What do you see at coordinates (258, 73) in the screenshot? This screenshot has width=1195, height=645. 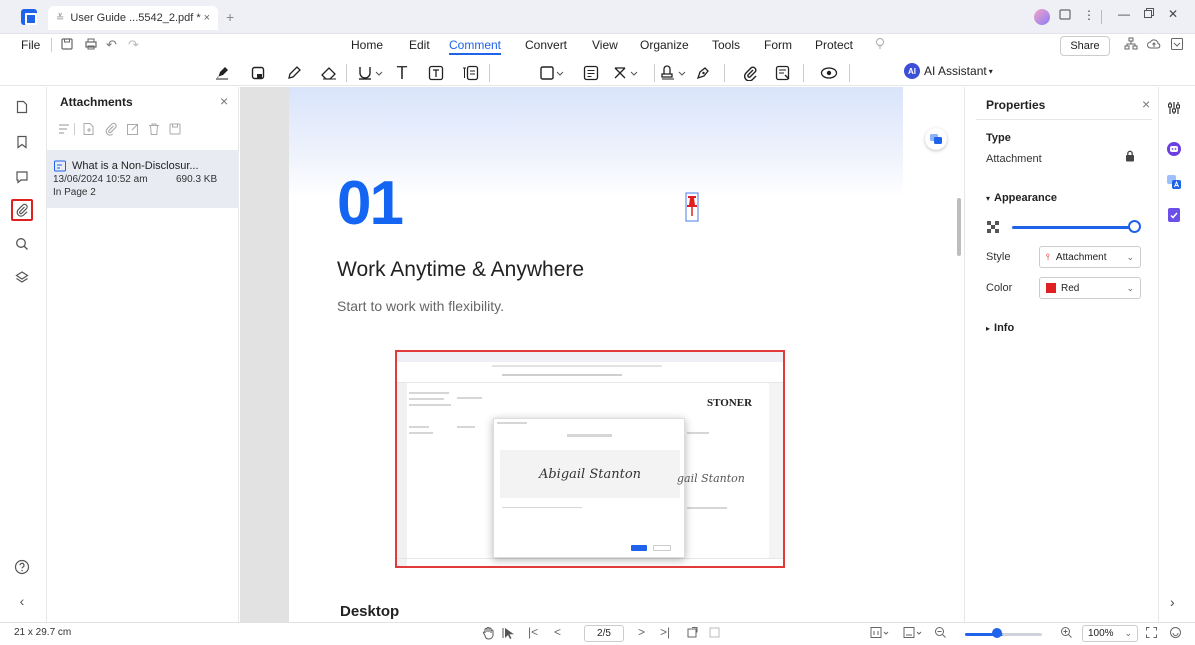 I see `area-highlight-icon` at bounding box center [258, 73].